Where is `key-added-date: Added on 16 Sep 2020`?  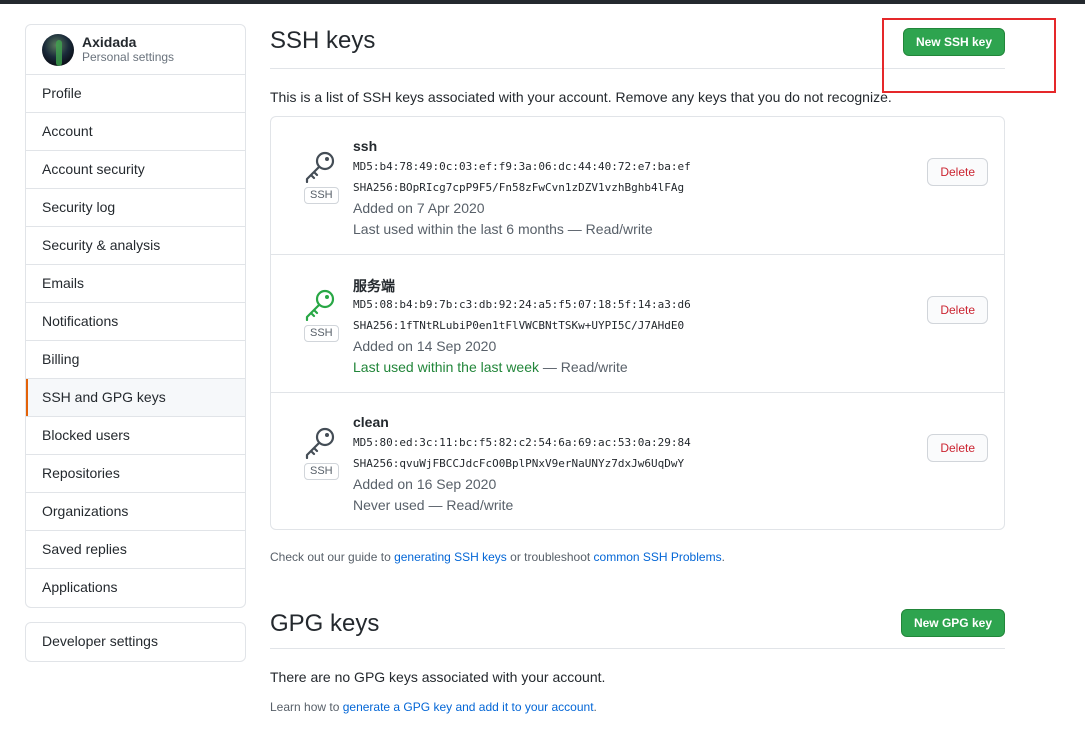
key-added-date: Added on 16 Sep 2020 is located at coordinates (425, 484).